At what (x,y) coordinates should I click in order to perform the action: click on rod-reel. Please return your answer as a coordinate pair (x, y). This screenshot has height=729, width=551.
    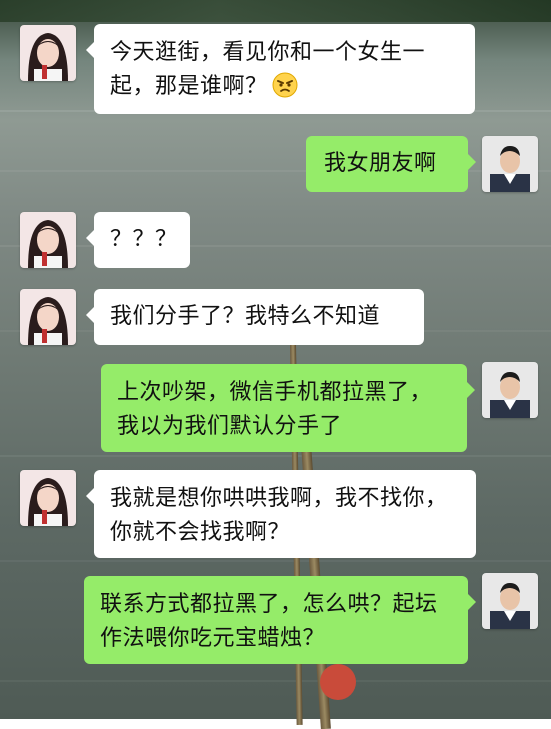
    Looking at the image, I should click on (338, 682).